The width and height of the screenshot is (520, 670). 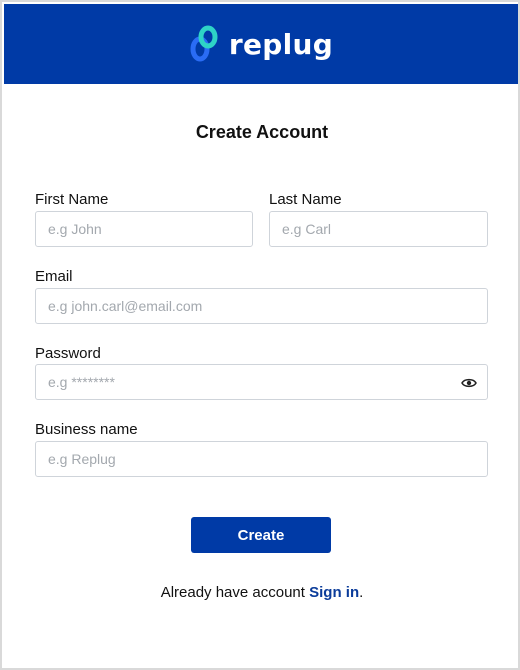 I want to click on password-field, so click(x=261, y=382).